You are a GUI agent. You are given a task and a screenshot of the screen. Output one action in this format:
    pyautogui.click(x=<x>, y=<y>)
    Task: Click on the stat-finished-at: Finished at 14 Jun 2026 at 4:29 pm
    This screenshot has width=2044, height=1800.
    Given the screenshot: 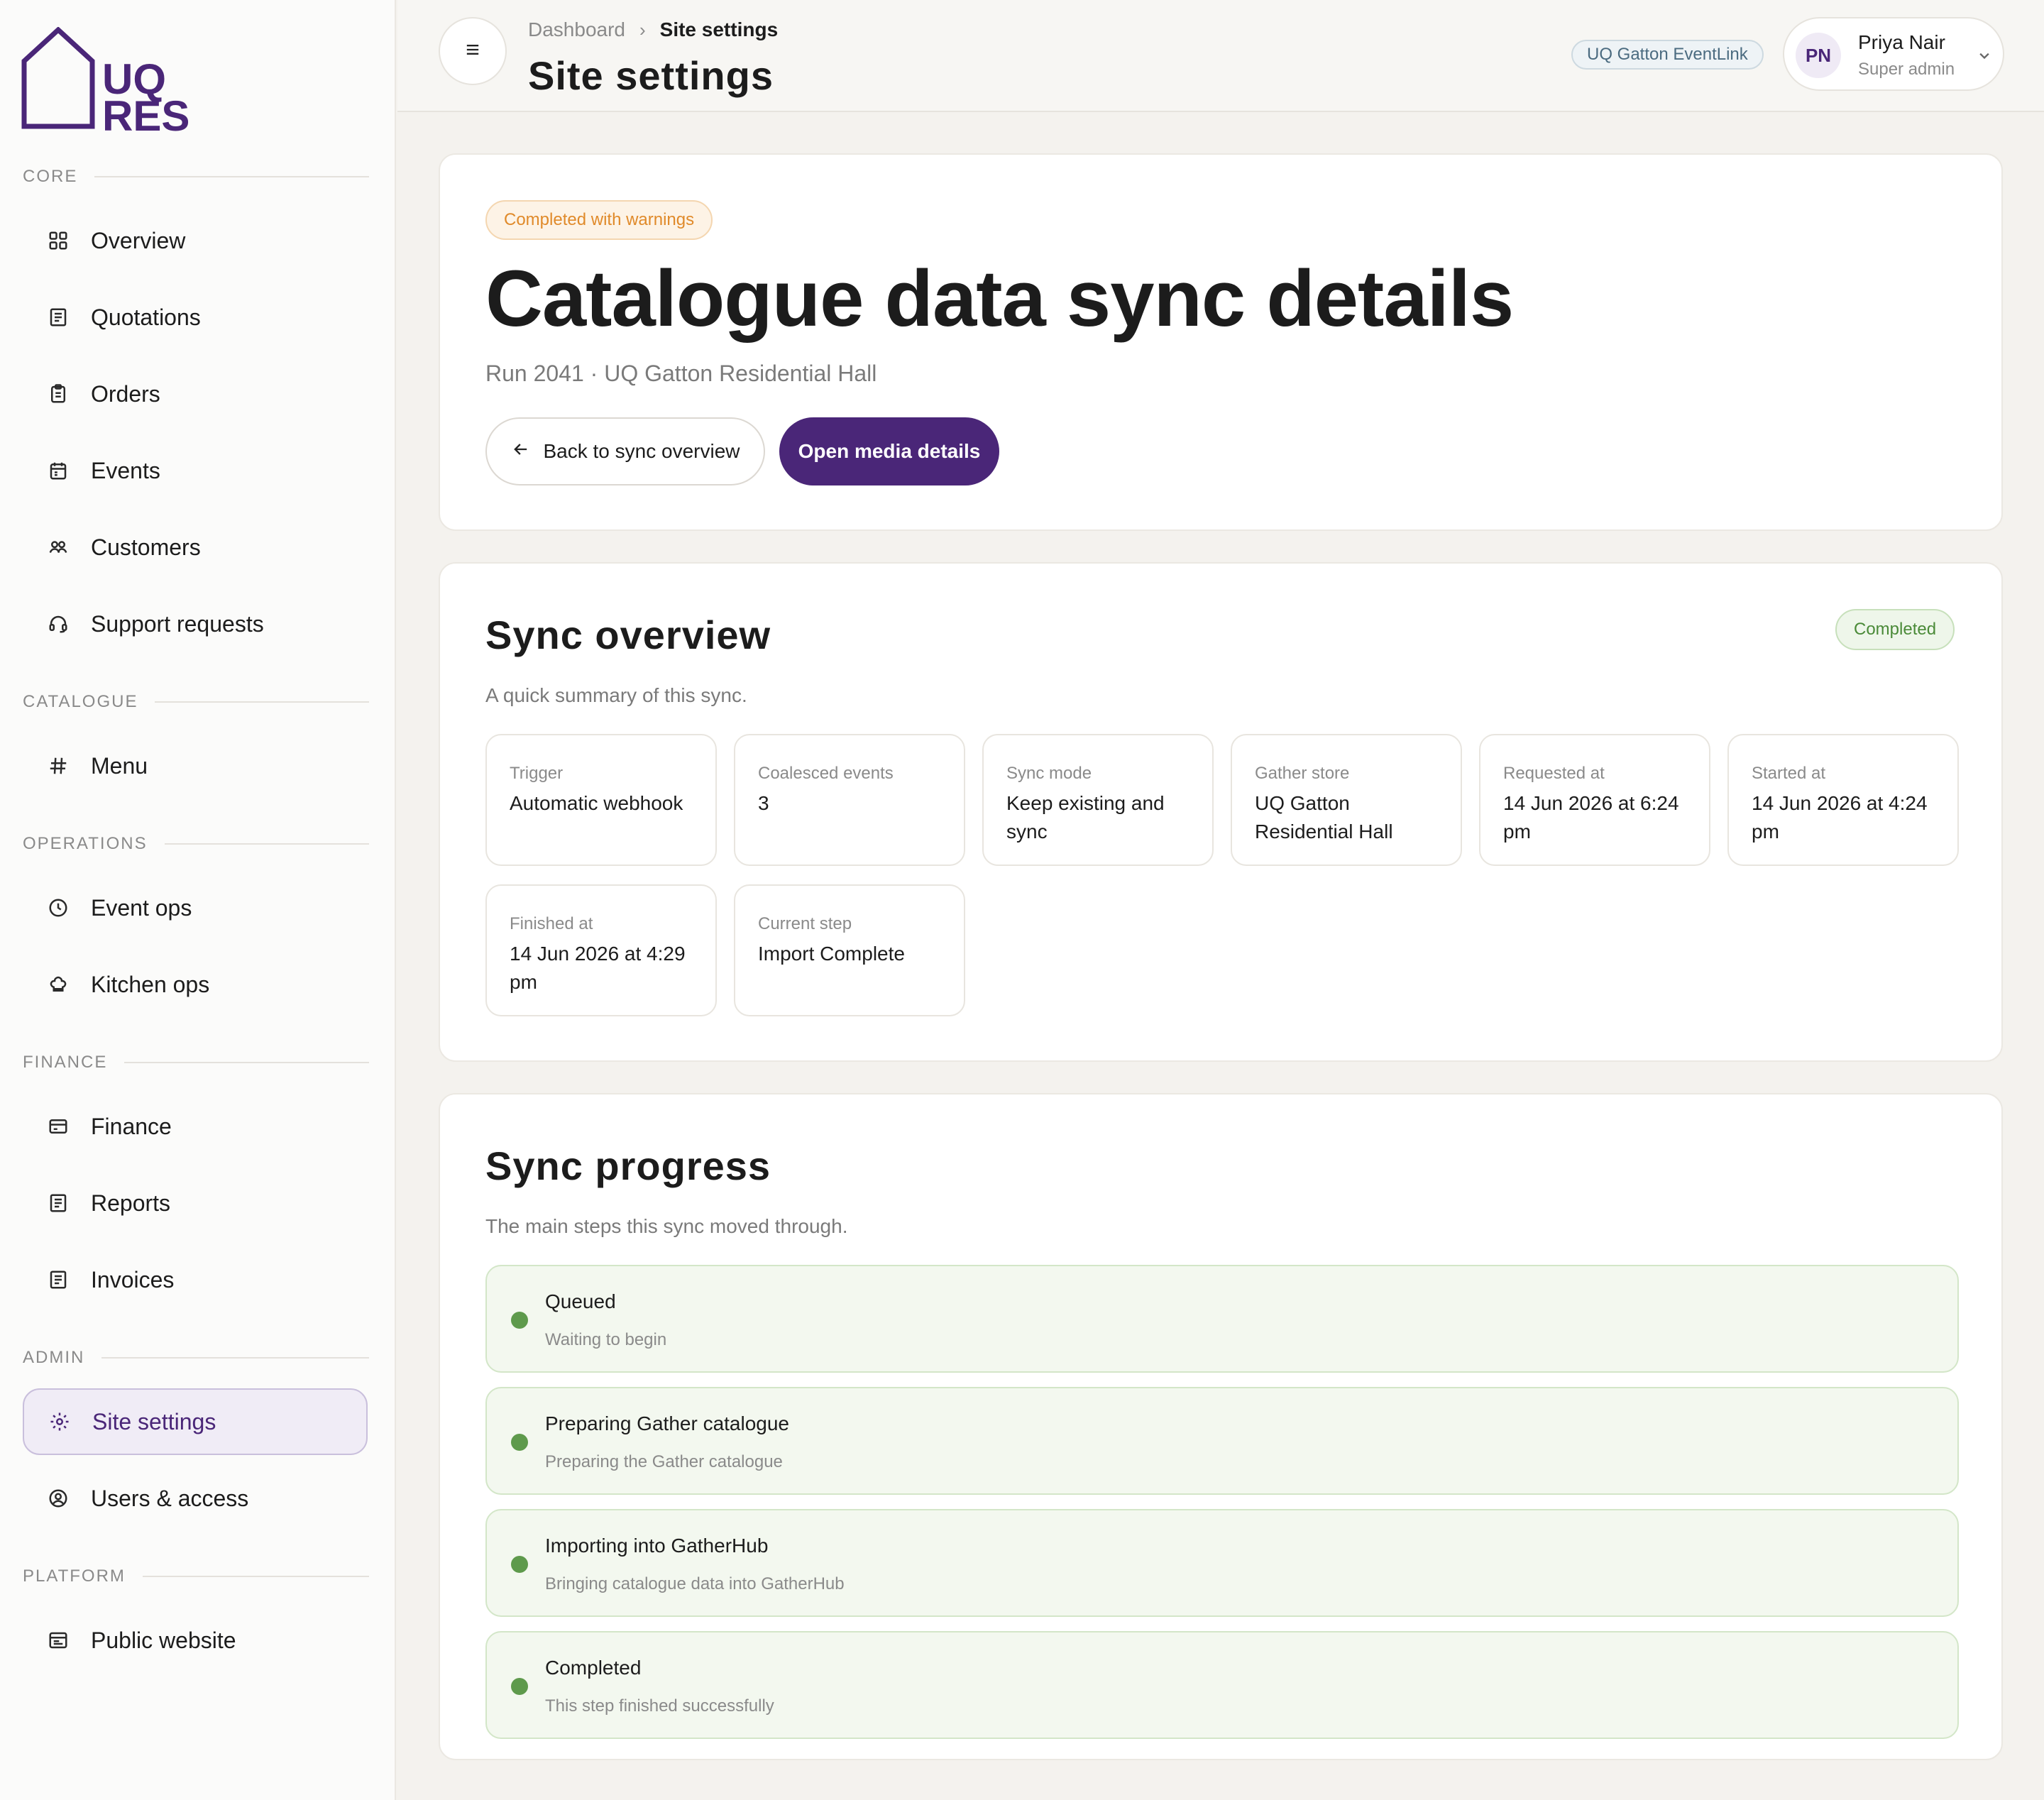 What is the action you would take?
    pyautogui.click(x=601, y=950)
    